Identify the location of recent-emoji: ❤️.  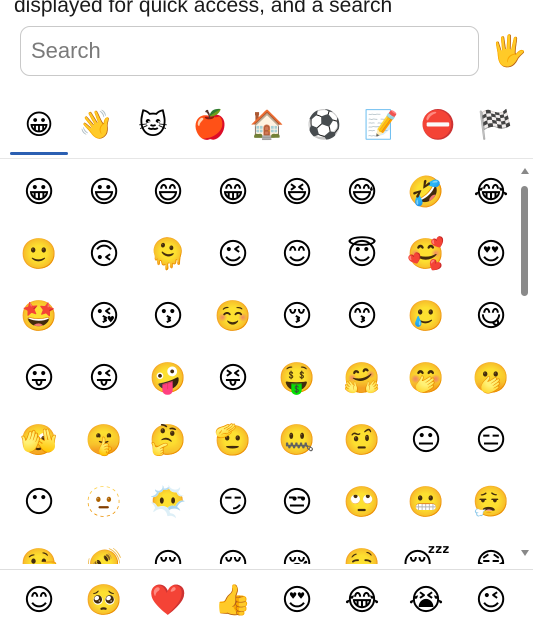
(168, 601).